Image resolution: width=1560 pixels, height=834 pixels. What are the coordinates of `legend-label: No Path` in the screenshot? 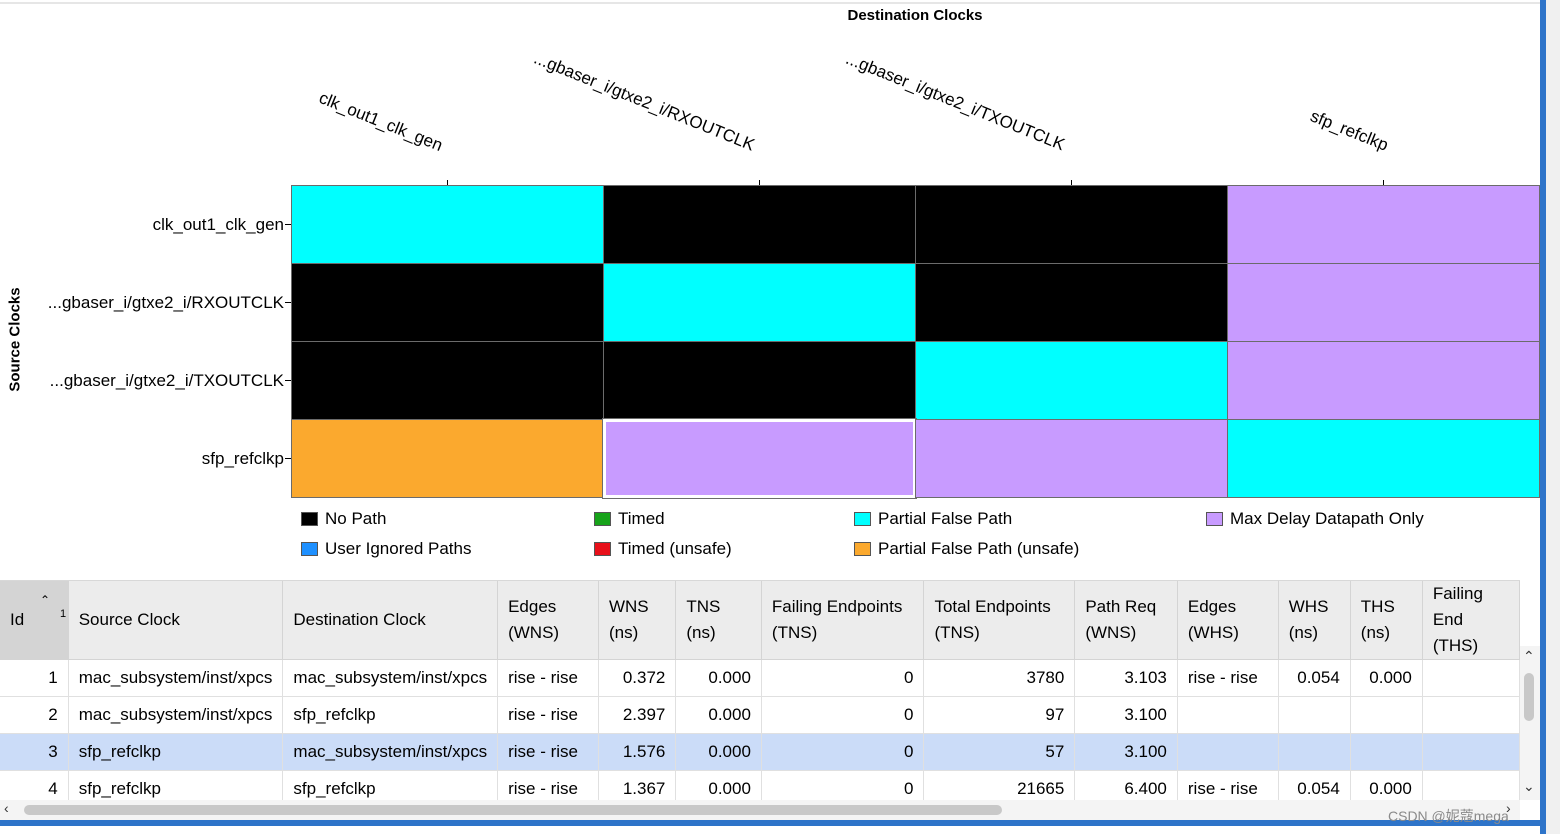 It's located at (356, 518).